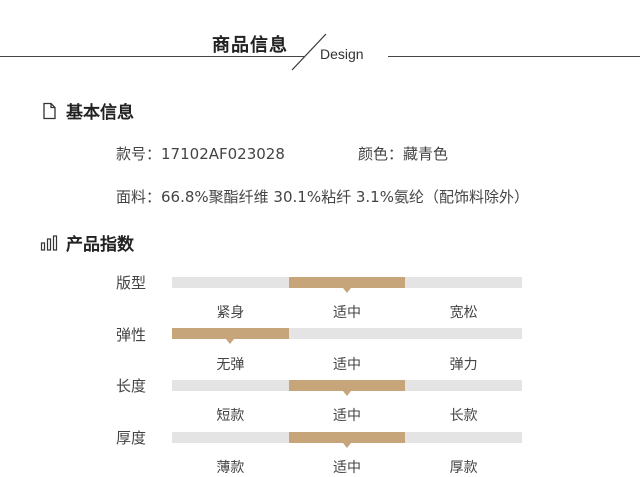  I want to click on index-option: 短款, so click(230, 416).